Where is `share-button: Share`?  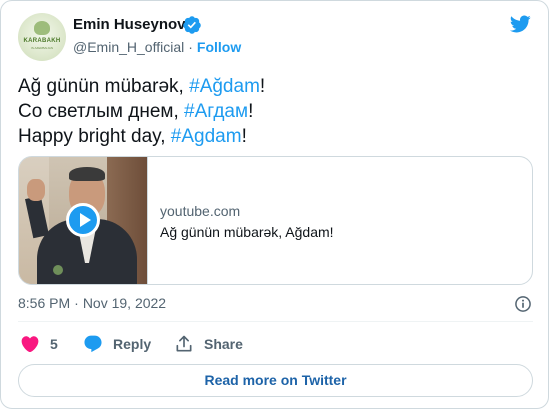 share-button: Share is located at coordinates (208, 344).